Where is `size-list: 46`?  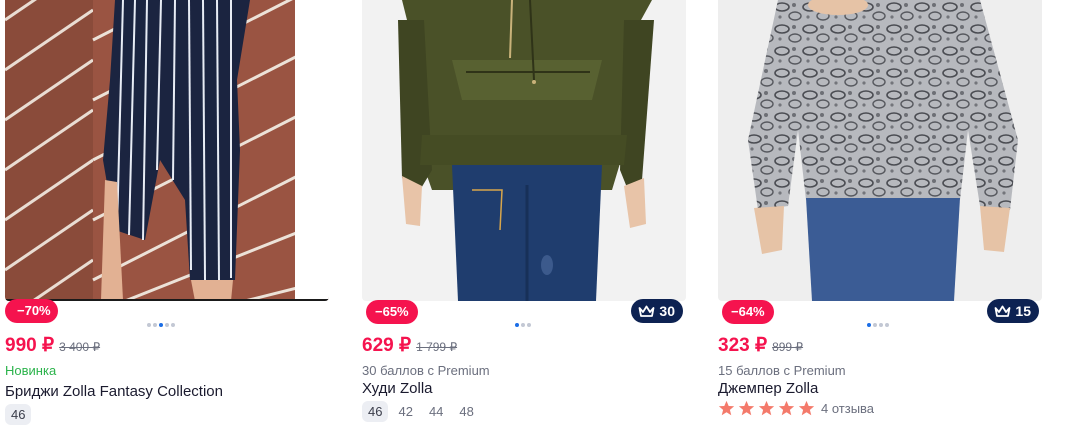
size-list: 46 is located at coordinates (18, 414).